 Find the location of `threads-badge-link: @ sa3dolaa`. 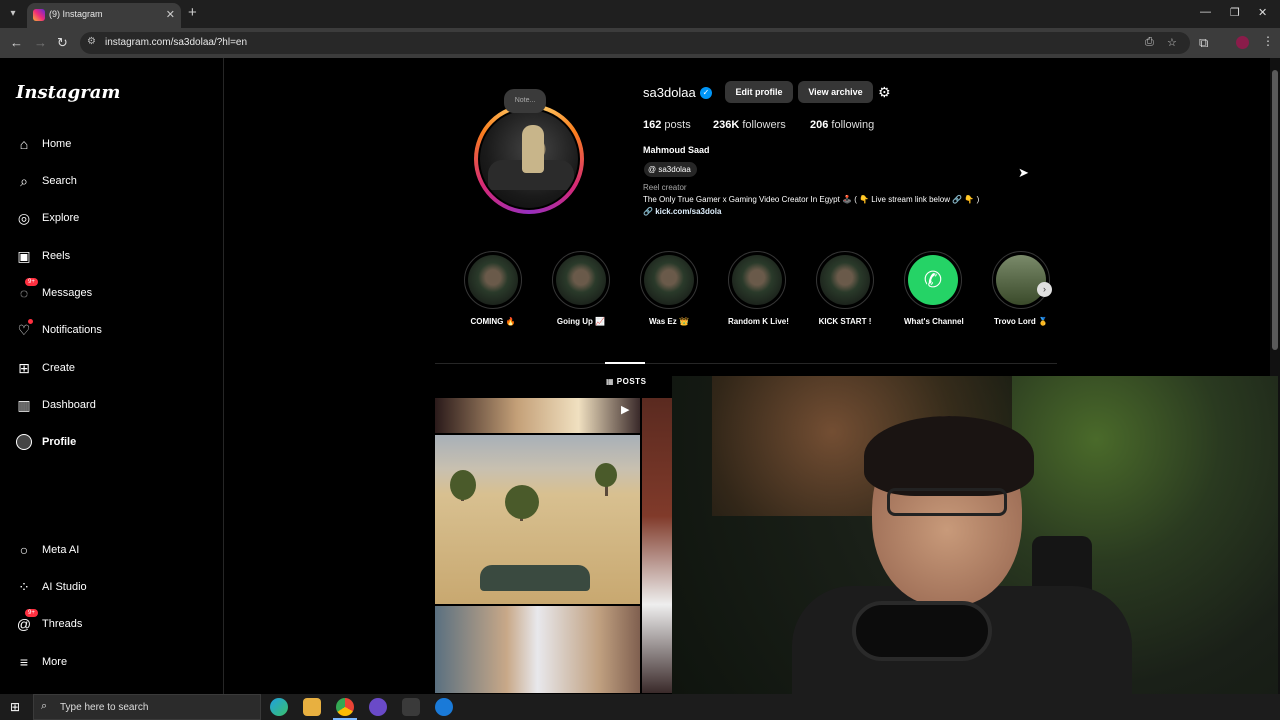

threads-badge-link: @ sa3dolaa is located at coordinates (670, 169).